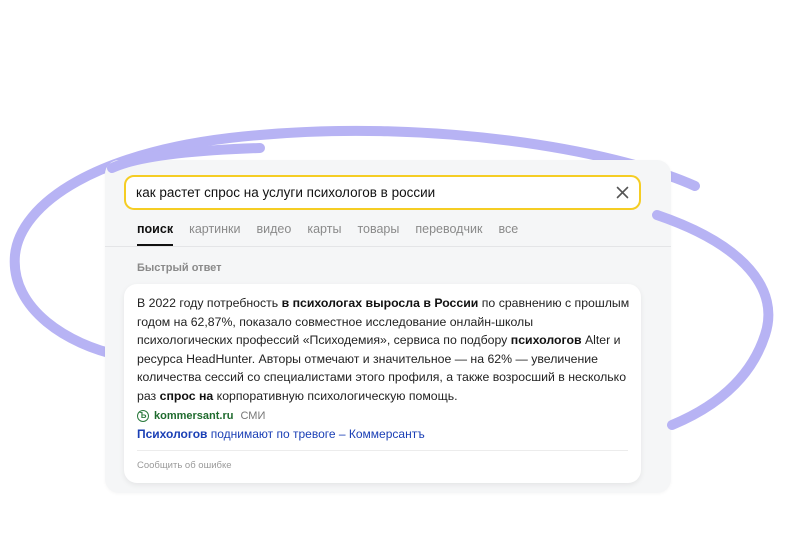 This screenshot has width=786, height=552. Describe the element at coordinates (448, 232) in the screenshot. I see `tab-translator: переводчик` at that location.